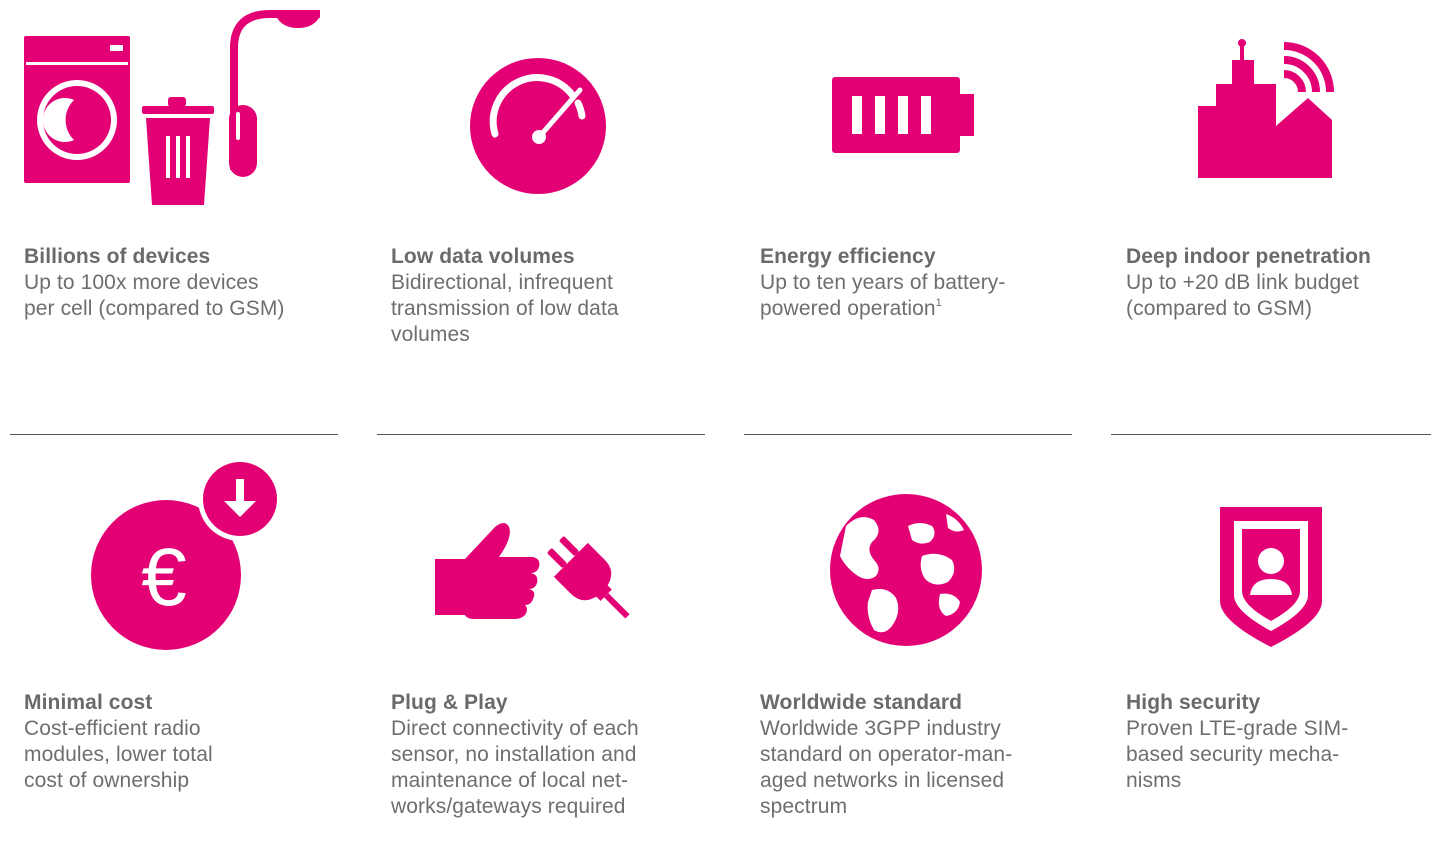  What do you see at coordinates (925, 100) in the screenshot?
I see `battery-icon` at bounding box center [925, 100].